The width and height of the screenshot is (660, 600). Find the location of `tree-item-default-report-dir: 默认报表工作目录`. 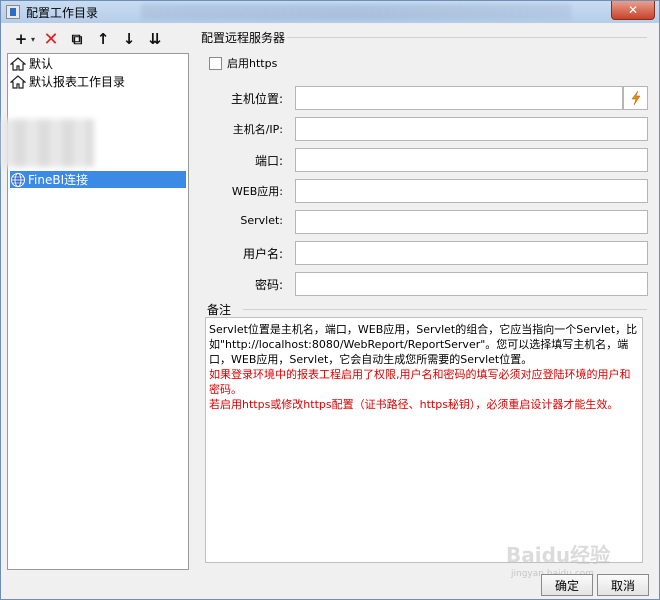

tree-item-default-report-dir: 默认报表工作目录 is located at coordinates (67, 81).